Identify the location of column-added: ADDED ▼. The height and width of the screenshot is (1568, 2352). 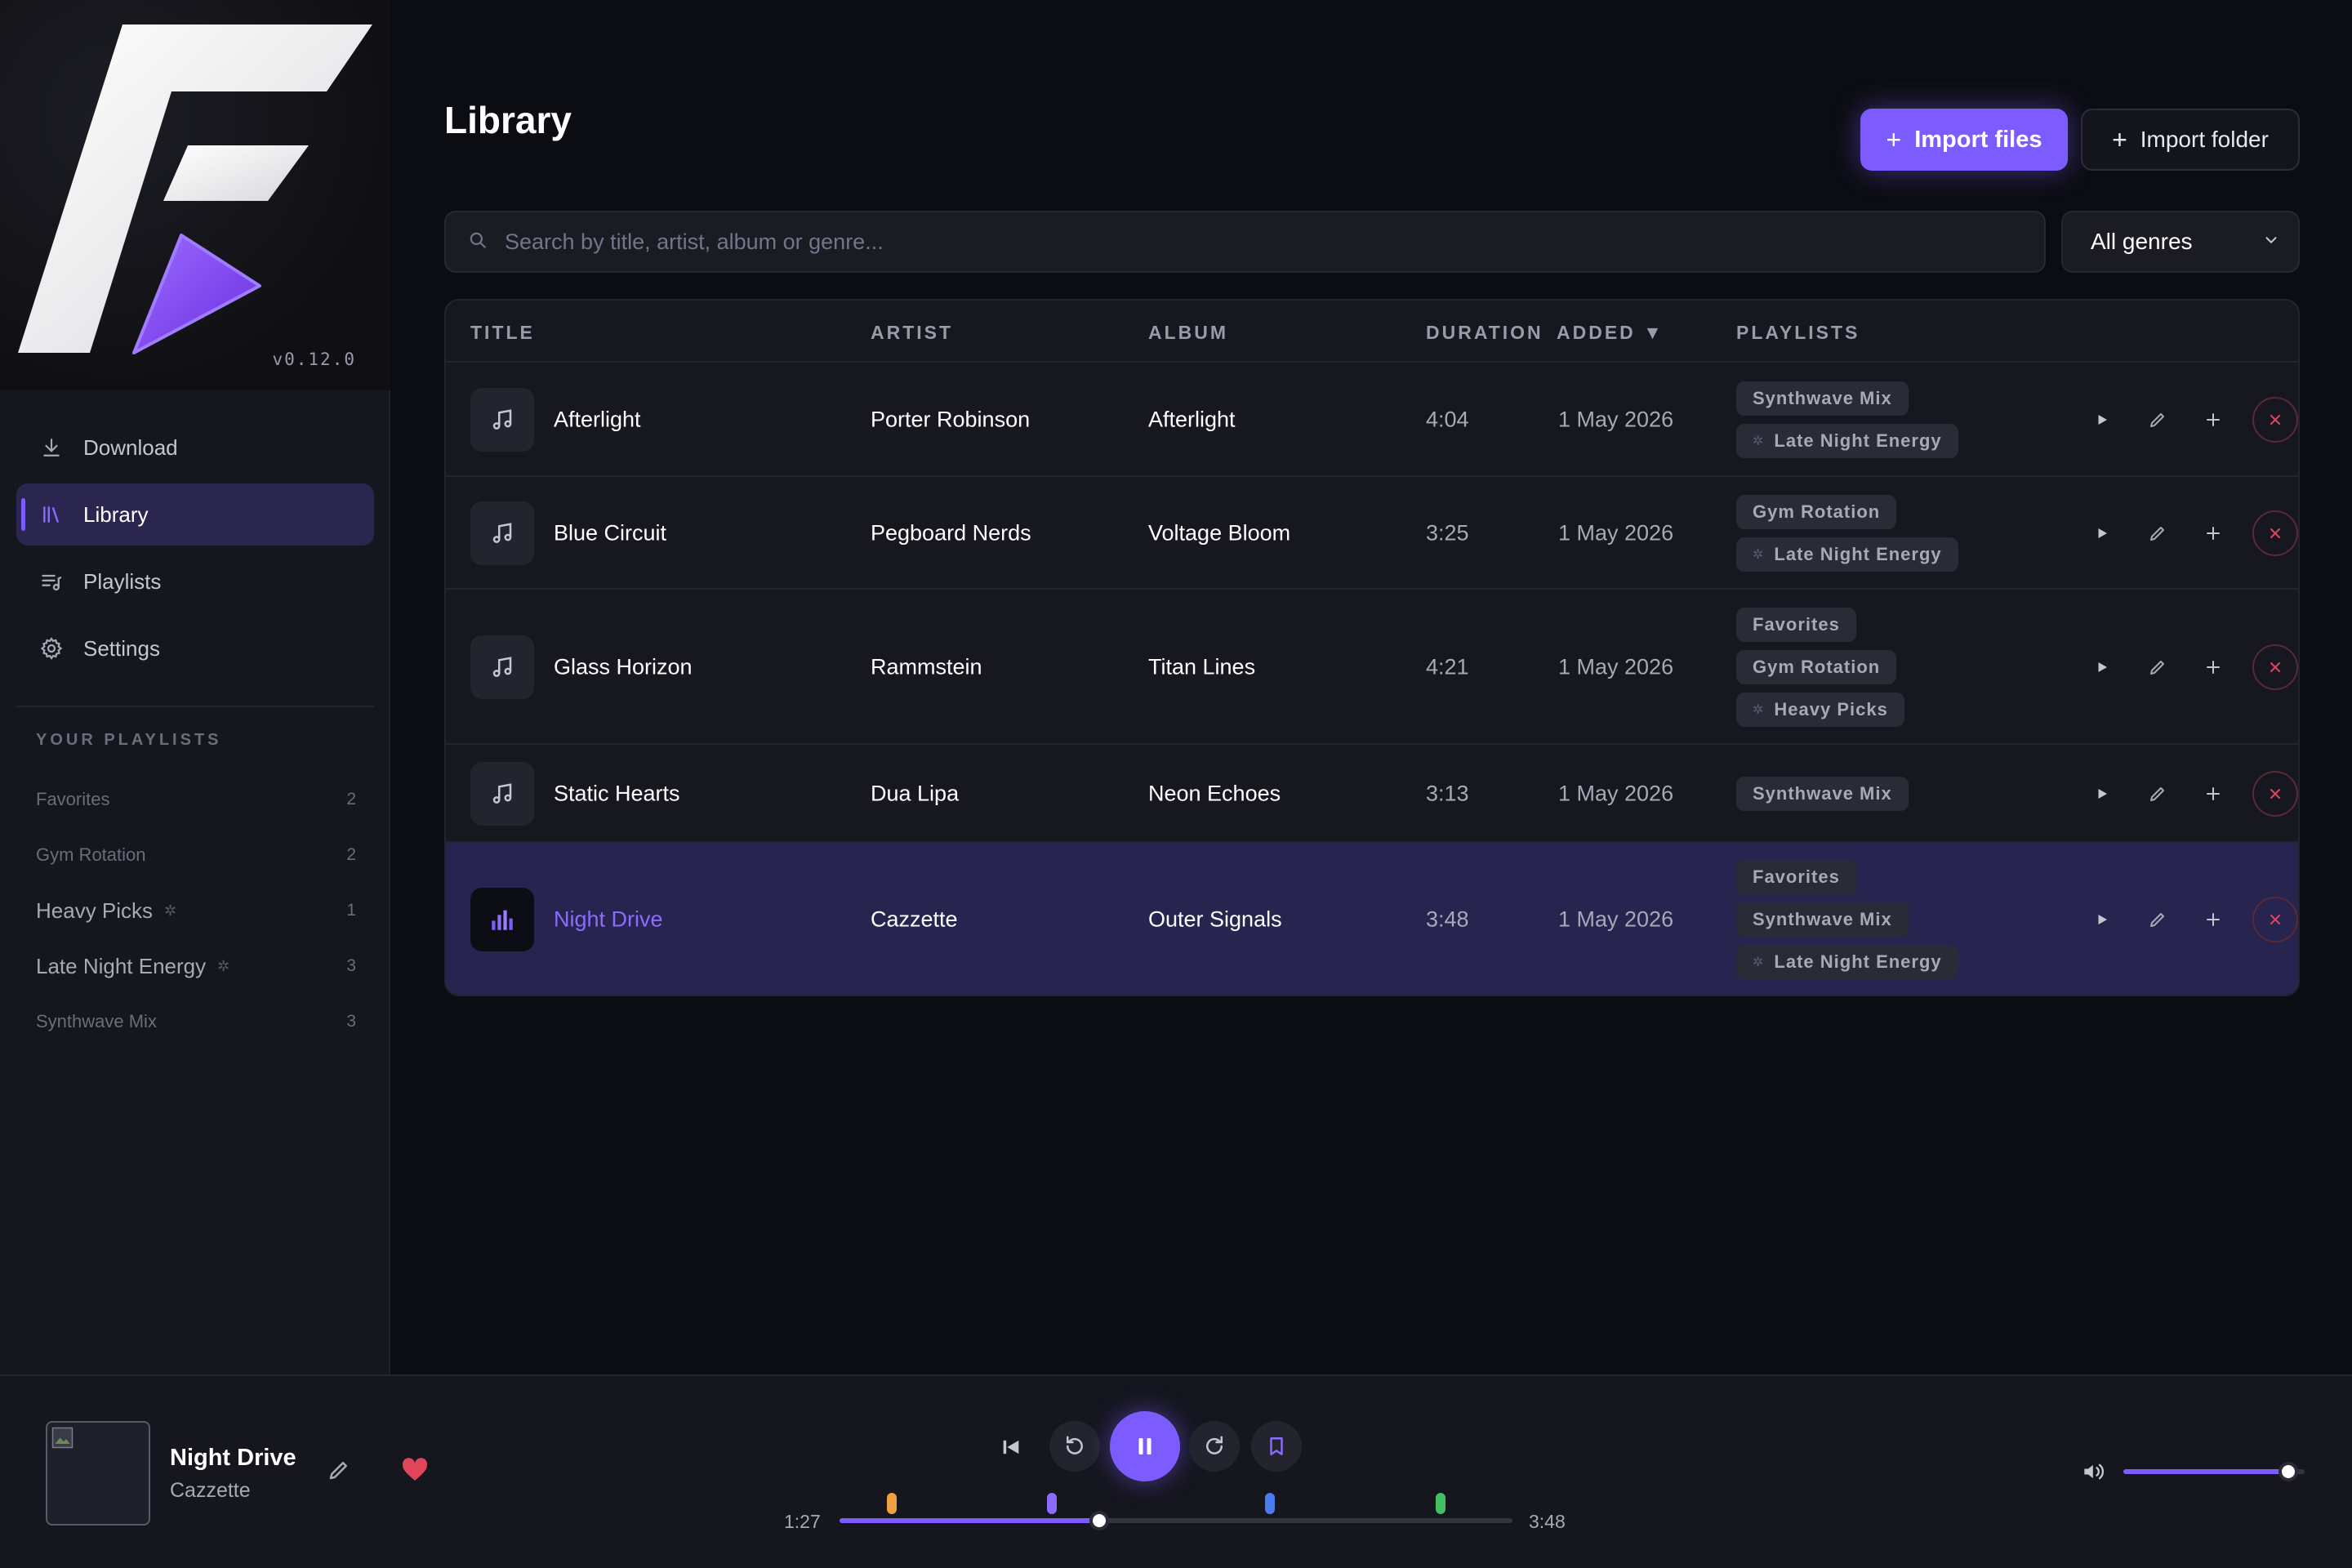
(1610, 333).